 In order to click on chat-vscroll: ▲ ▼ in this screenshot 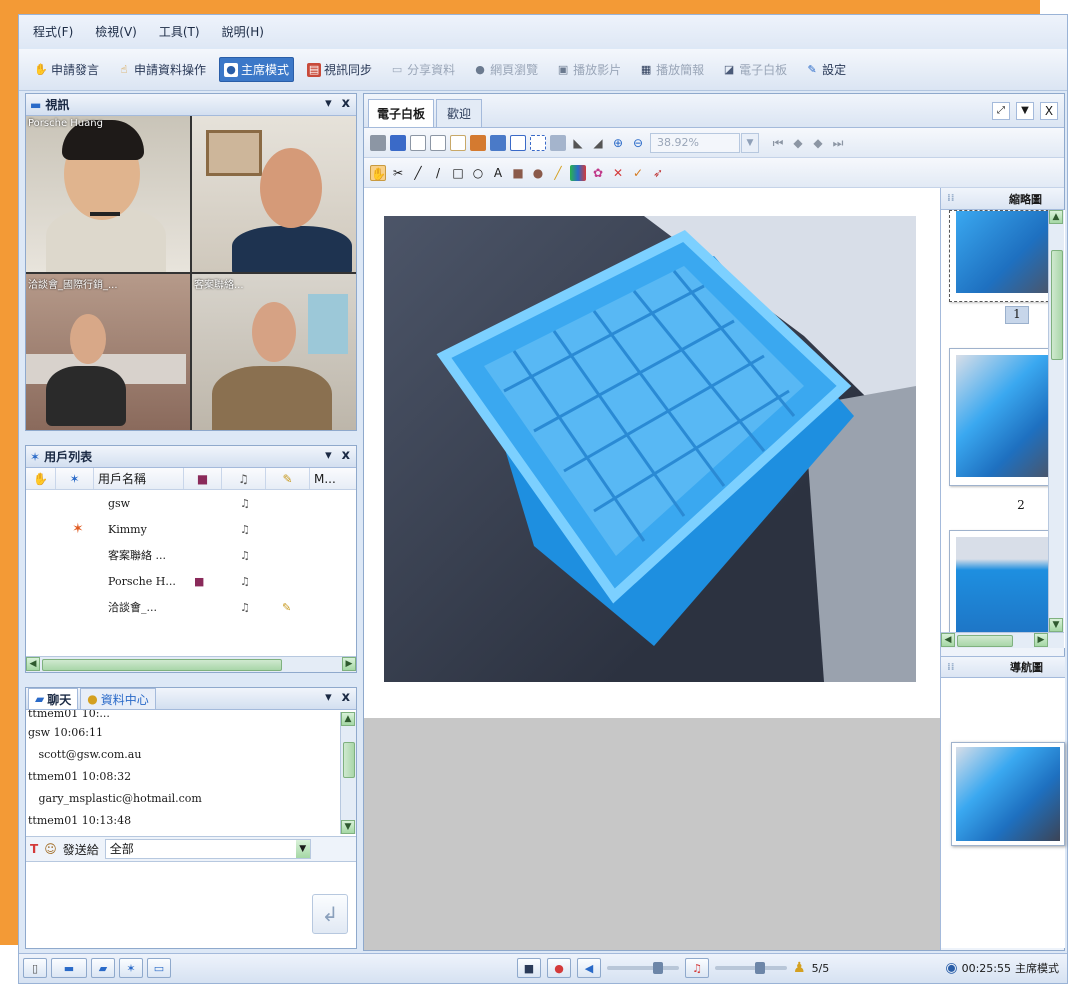, I will do `click(348, 773)`.